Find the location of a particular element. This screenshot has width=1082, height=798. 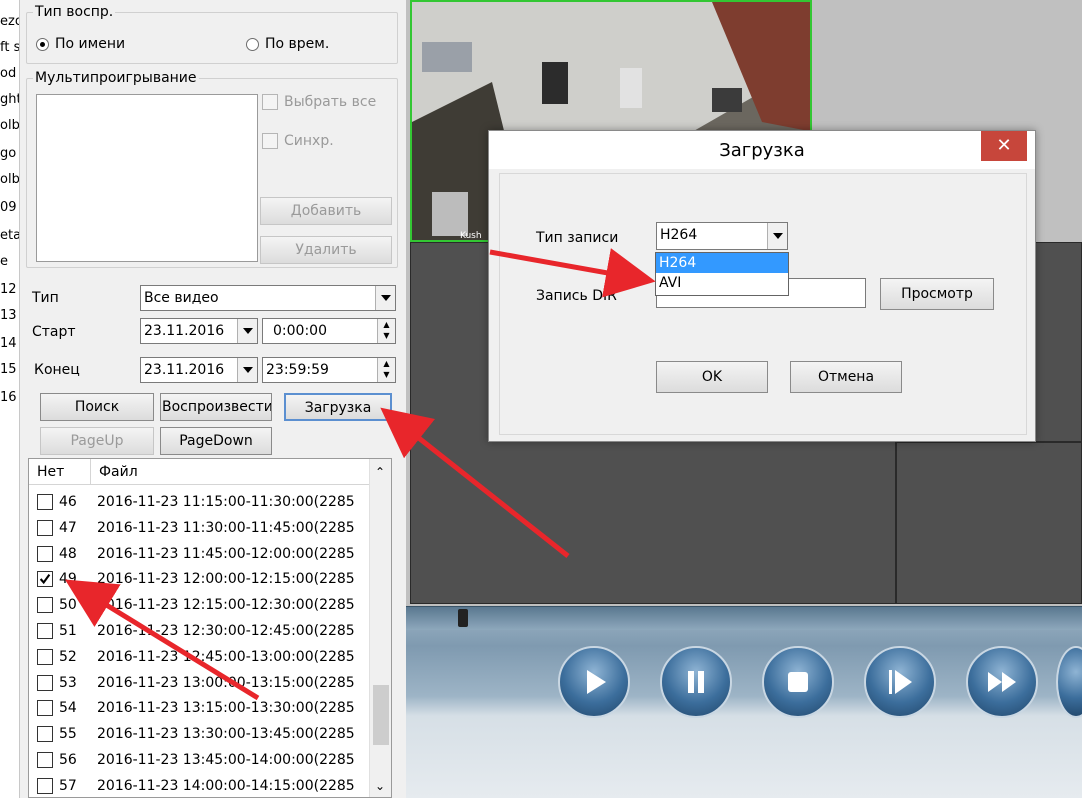

radio-by-name: По имени is located at coordinates (80, 44).